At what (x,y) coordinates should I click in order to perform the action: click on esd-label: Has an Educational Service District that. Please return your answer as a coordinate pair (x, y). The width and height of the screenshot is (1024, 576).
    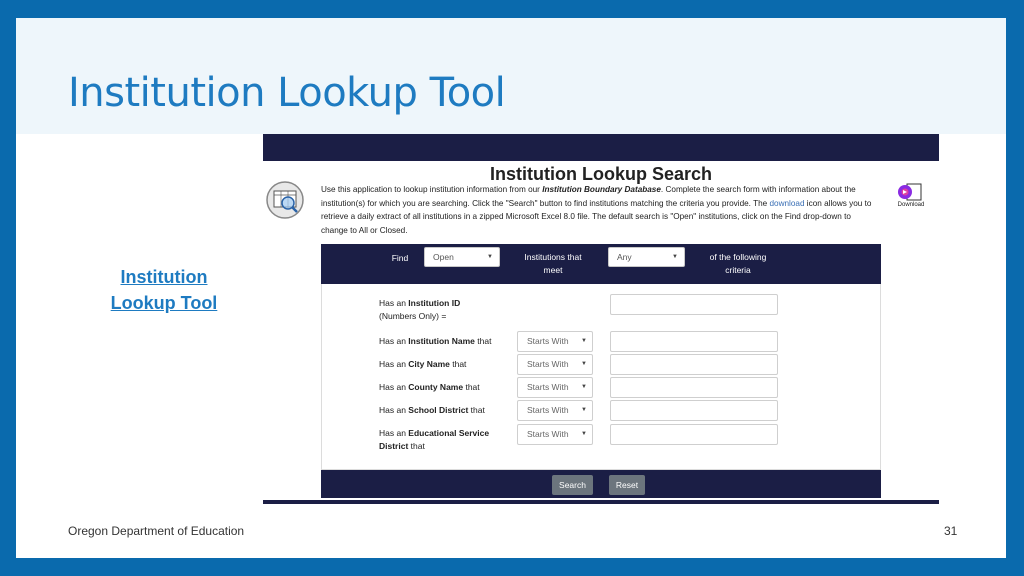
    Looking at the image, I should click on (434, 439).